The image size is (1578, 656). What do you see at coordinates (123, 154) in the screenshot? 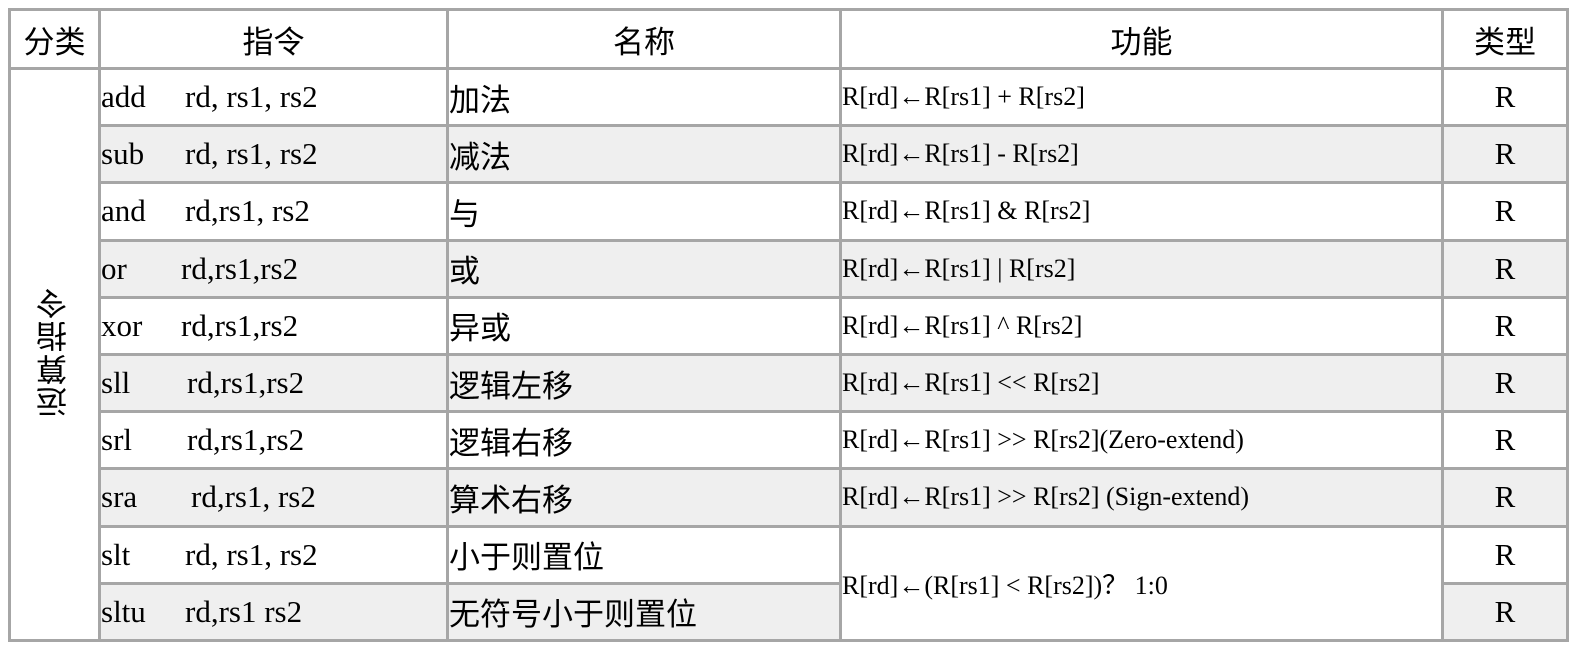
I see `mnemonic: sub` at bounding box center [123, 154].